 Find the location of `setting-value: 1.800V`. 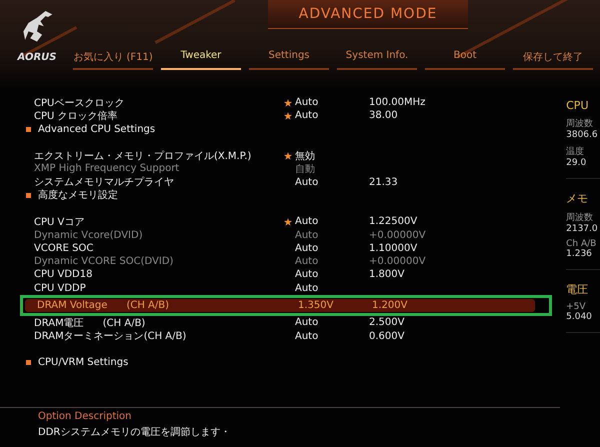

setting-value: 1.800V is located at coordinates (387, 274).